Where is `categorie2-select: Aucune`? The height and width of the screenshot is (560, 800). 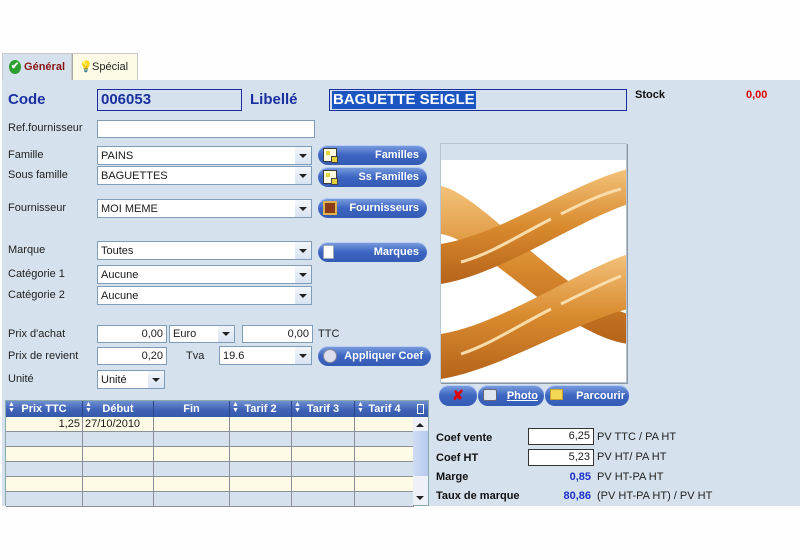
categorie2-select: Aucune is located at coordinates (204, 295).